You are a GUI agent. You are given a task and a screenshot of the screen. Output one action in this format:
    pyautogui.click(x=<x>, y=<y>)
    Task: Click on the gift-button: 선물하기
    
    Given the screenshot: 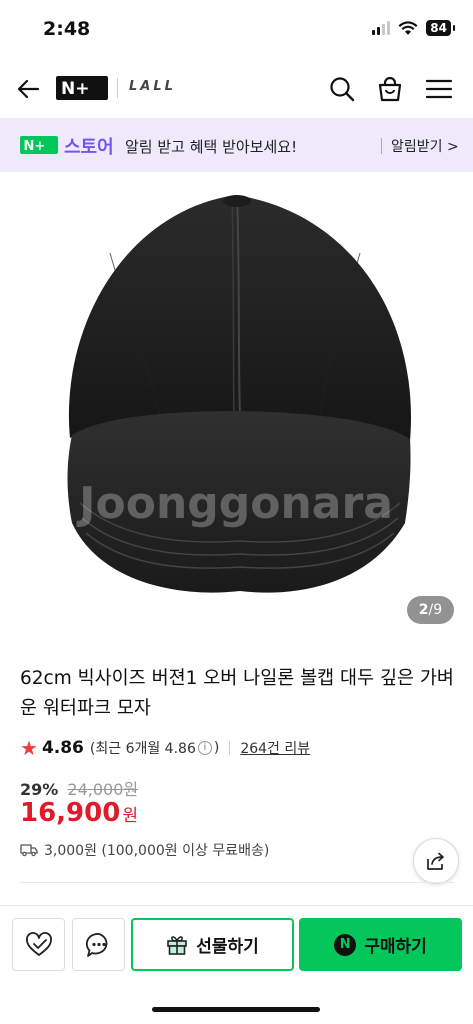 What is the action you would take?
    pyautogui.click(x=212, y=944)
    